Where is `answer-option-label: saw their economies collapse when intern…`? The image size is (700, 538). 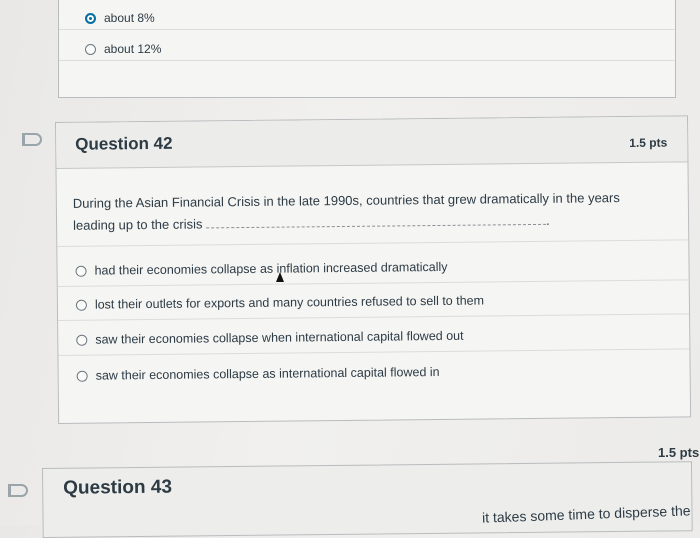
answer-option-label: saw their economies collapse when intern… is located at coordinates (279, 337).